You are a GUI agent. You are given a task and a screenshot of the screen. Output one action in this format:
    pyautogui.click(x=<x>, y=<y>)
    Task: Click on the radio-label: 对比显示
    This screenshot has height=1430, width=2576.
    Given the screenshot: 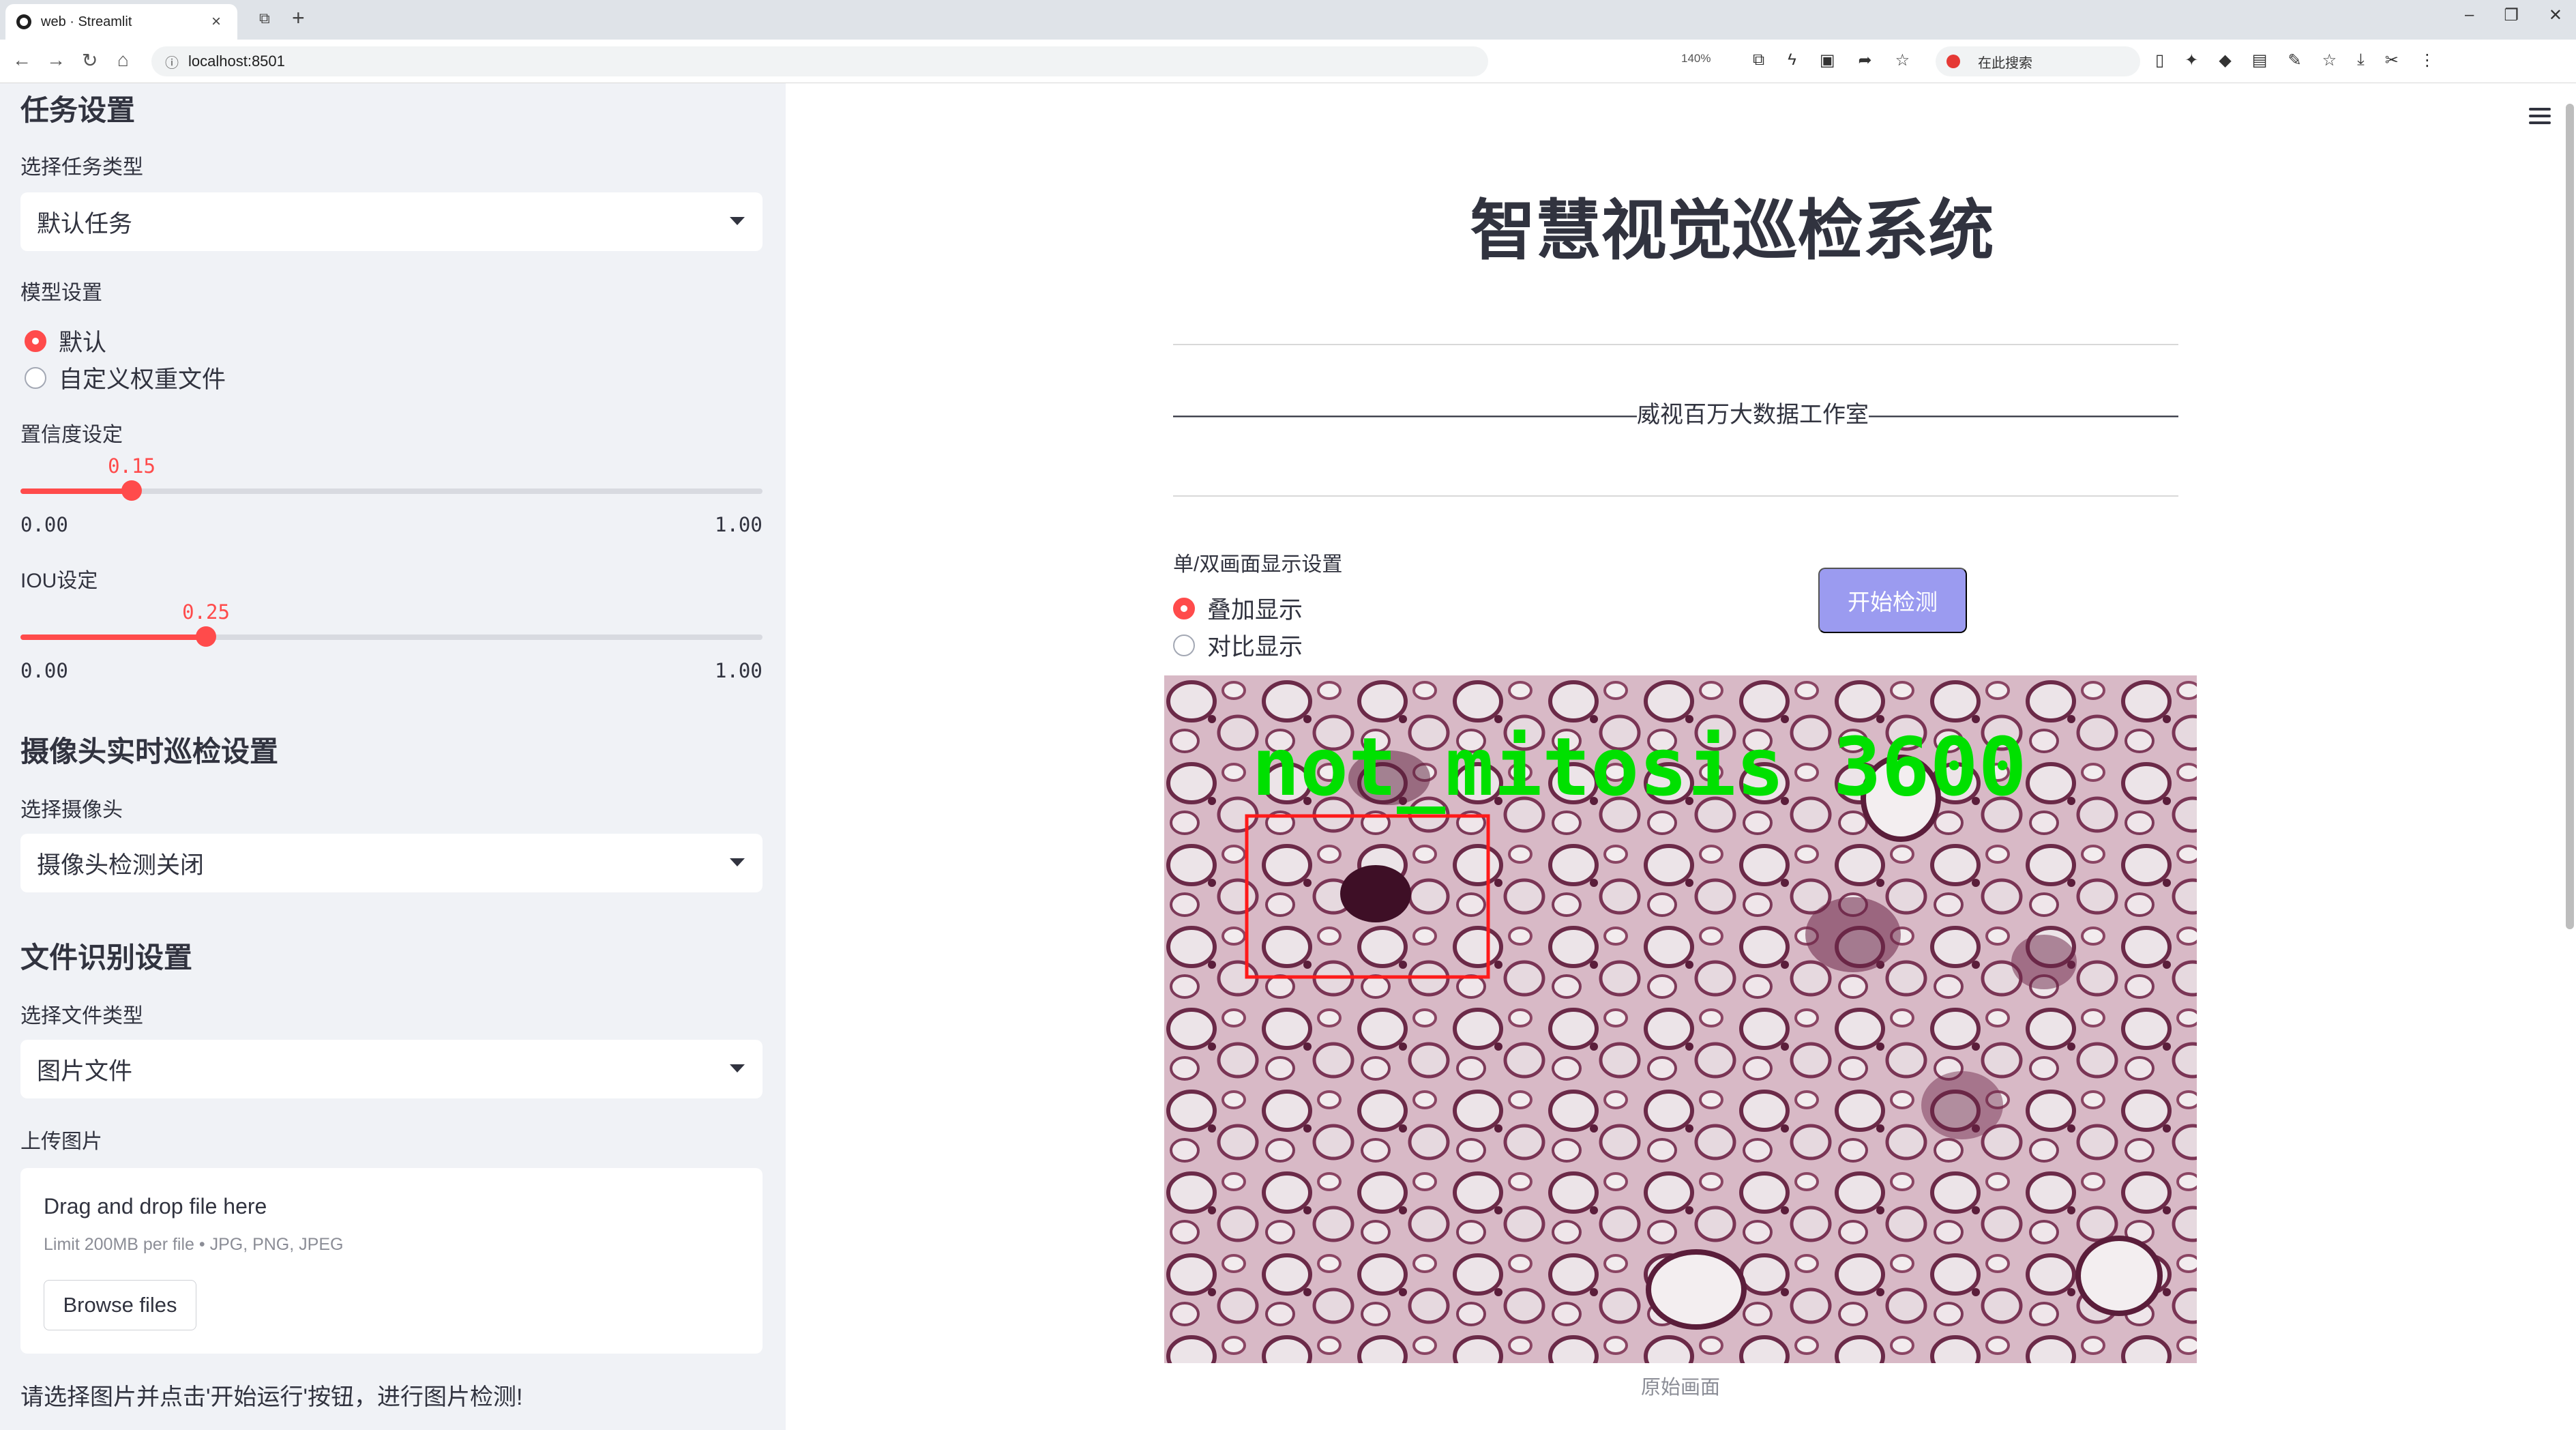 What is the action you would take?
    pyautogui.click(x=1255, y=647)
    